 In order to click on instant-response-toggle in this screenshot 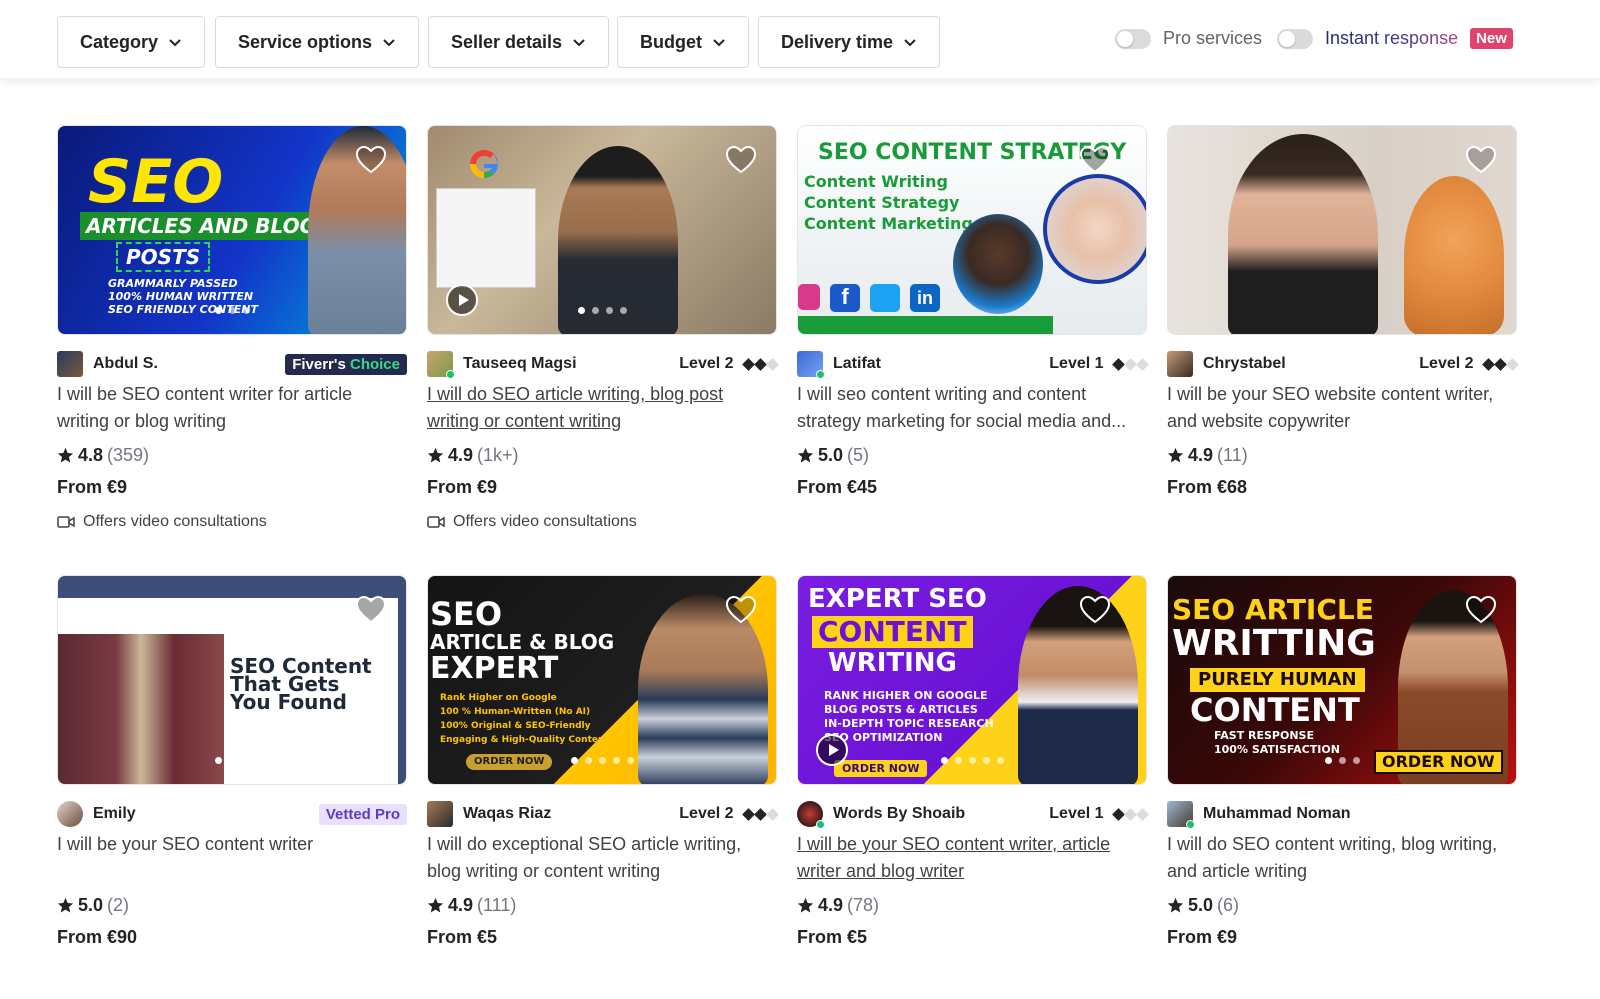, I will do `click(1295, 38)`.